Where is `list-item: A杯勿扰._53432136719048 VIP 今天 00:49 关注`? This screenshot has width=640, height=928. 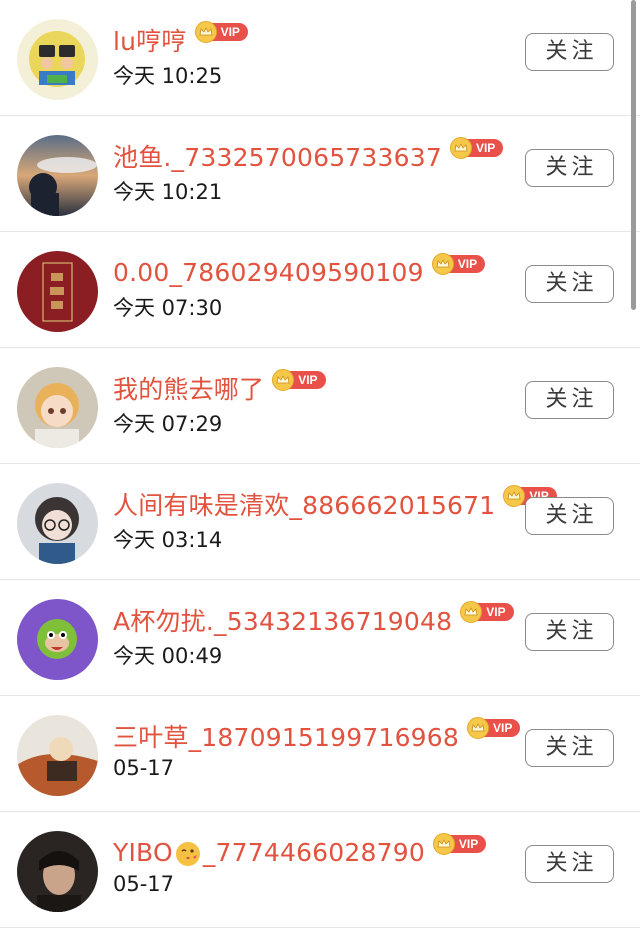
list-item: A杯勿扰._53432136719048 VIP 今天 00:49 关注 is located at coordinates (320, 638).